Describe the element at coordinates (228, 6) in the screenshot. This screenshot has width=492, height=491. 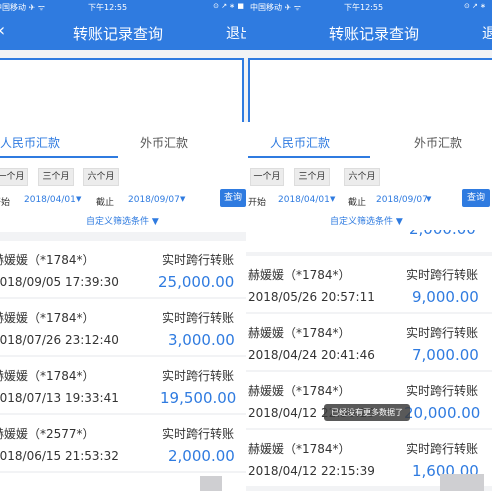
I see `status-icons: ⊙ ↗ ∗ ■` at that location.